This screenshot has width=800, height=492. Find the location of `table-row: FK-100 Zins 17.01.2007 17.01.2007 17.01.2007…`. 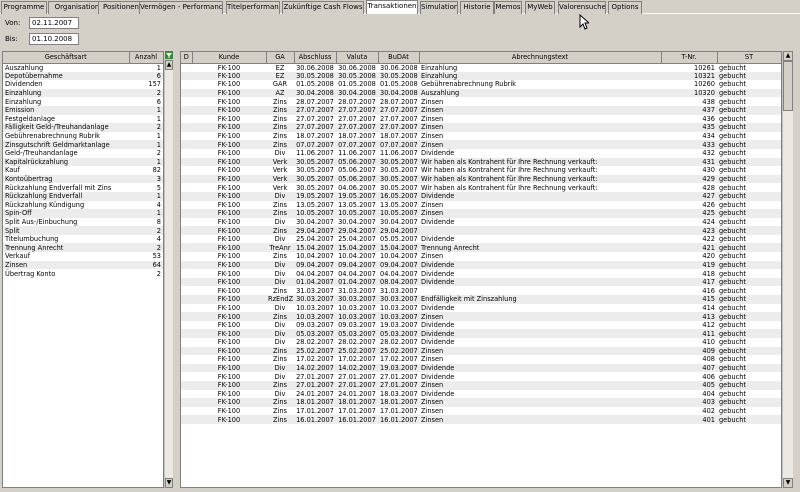

table-row: FK-100 Zins 17.01.2007 17.01.2007 17.01.2007… is located at coordinates (481, 411).